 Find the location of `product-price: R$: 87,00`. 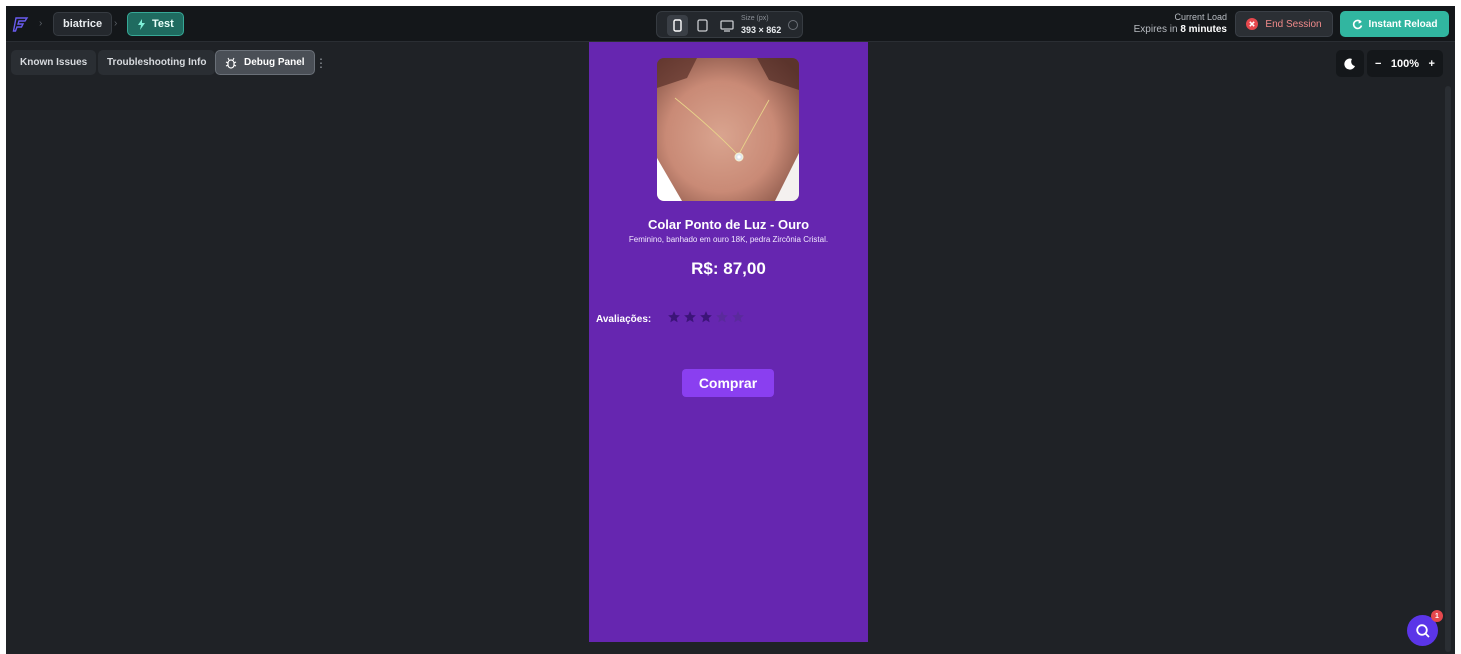

product-price: R$: 87,00 is located at coordinates (728, 268).